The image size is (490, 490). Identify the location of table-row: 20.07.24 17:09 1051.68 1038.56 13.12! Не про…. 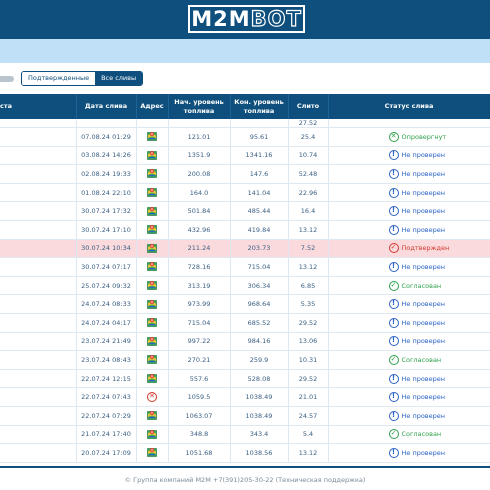
(245, 453).